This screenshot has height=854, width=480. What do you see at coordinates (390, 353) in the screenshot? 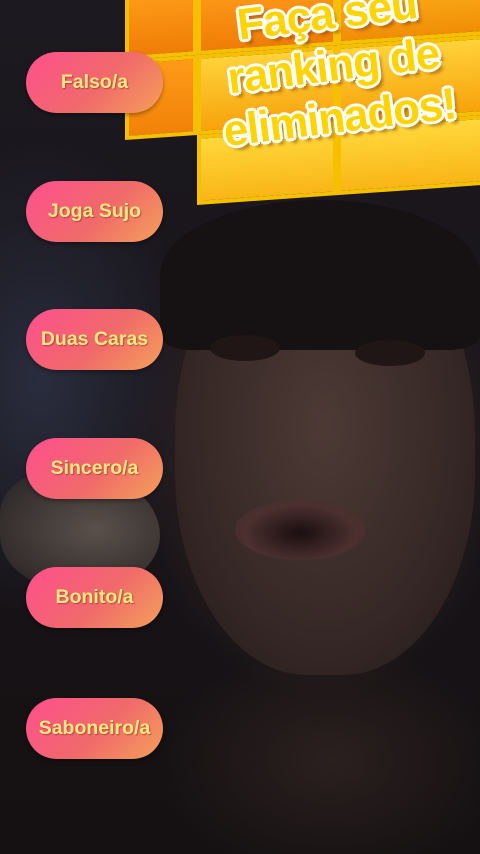
I see `right-eye` at bounding box center [390, 353].